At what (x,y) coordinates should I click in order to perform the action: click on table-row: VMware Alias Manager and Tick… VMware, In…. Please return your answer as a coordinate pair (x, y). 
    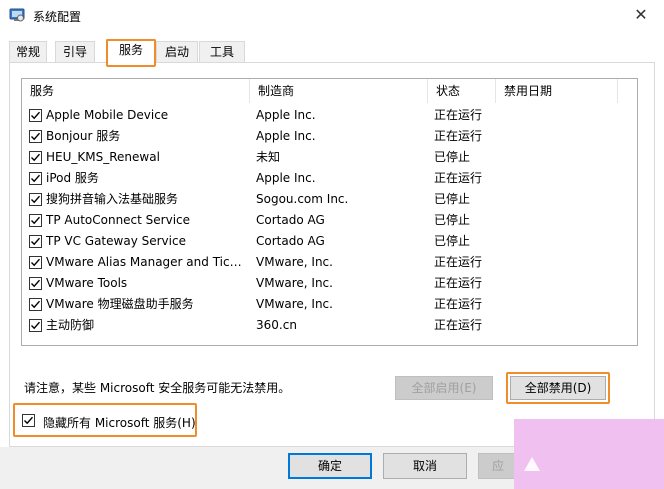
    Looking at the image, I should click on (329, 262).